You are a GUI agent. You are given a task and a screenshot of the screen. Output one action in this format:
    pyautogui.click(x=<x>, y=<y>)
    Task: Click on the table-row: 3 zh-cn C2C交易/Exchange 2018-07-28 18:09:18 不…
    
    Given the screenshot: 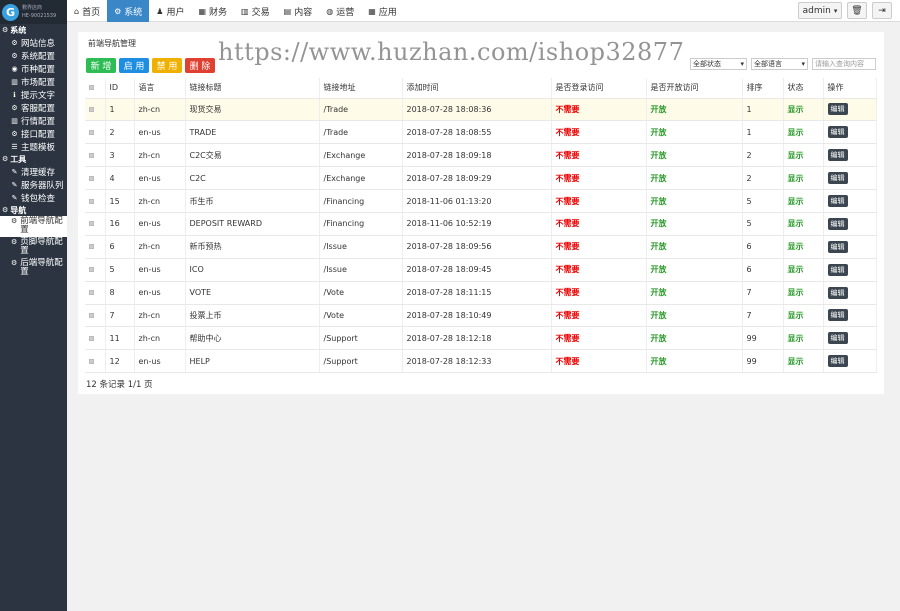 What is the action you would take?
    pyautogui.click(x=481, y=155)
    